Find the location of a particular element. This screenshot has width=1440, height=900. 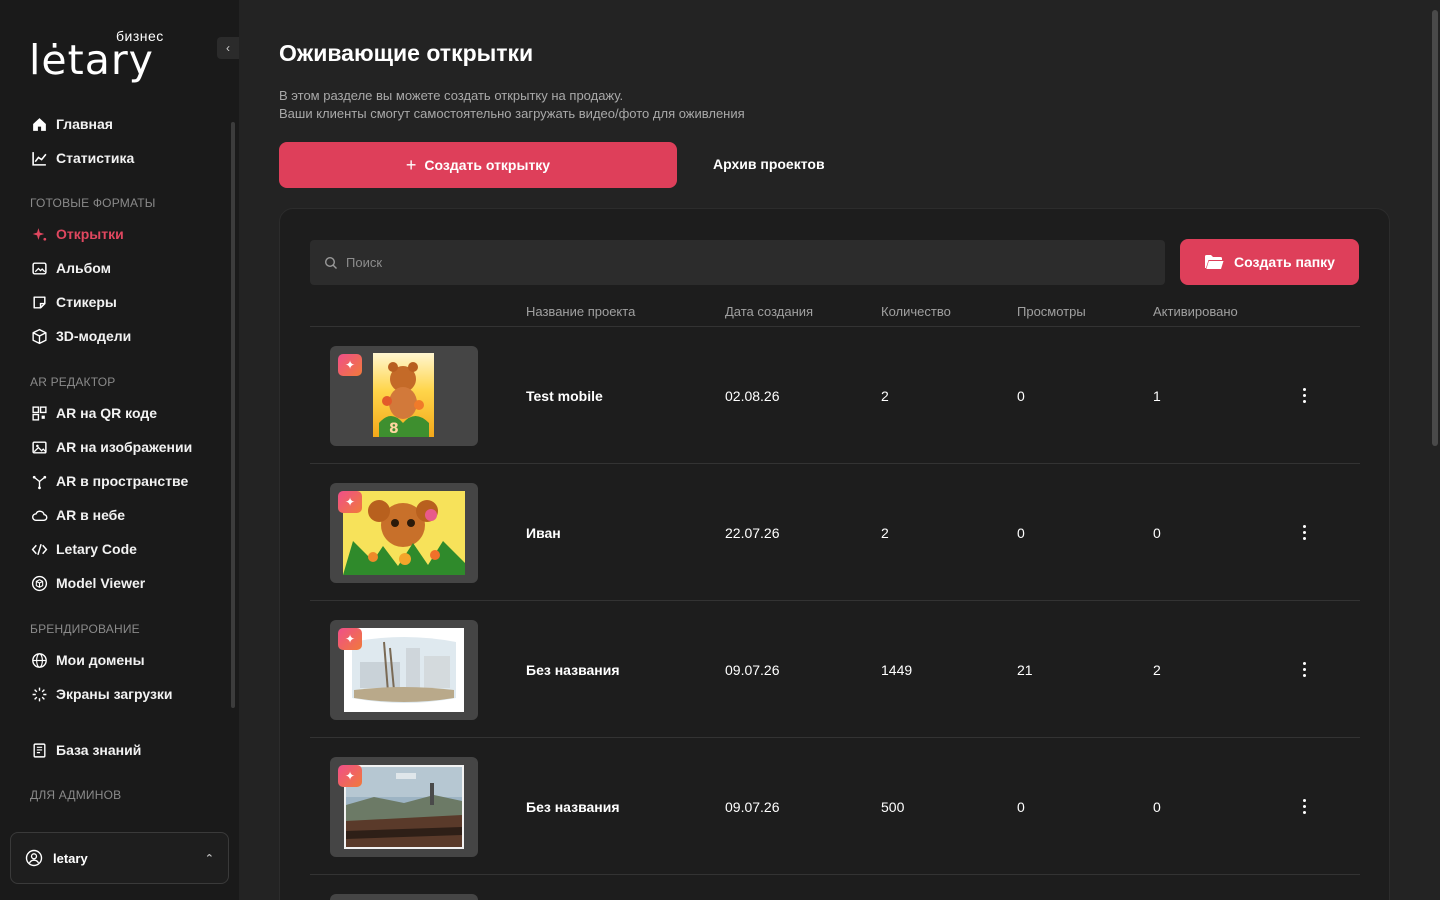

project-count: 500 is located at coordinates (893, 807).